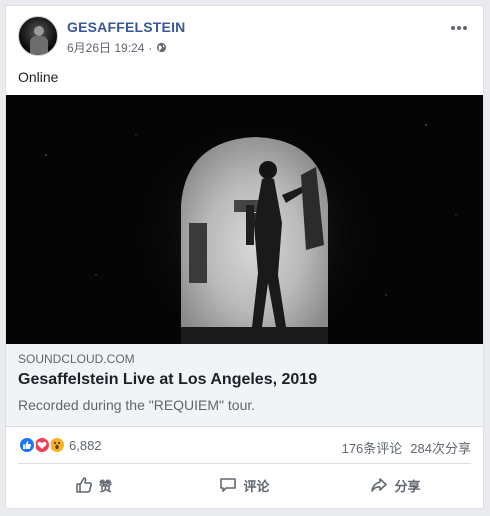 The height and width of the screenshot is (516, 490). What do you see at coordinates (379, 485) in the screenshot?
I see `share-arrow-icon` at bounding box center [379, 485].